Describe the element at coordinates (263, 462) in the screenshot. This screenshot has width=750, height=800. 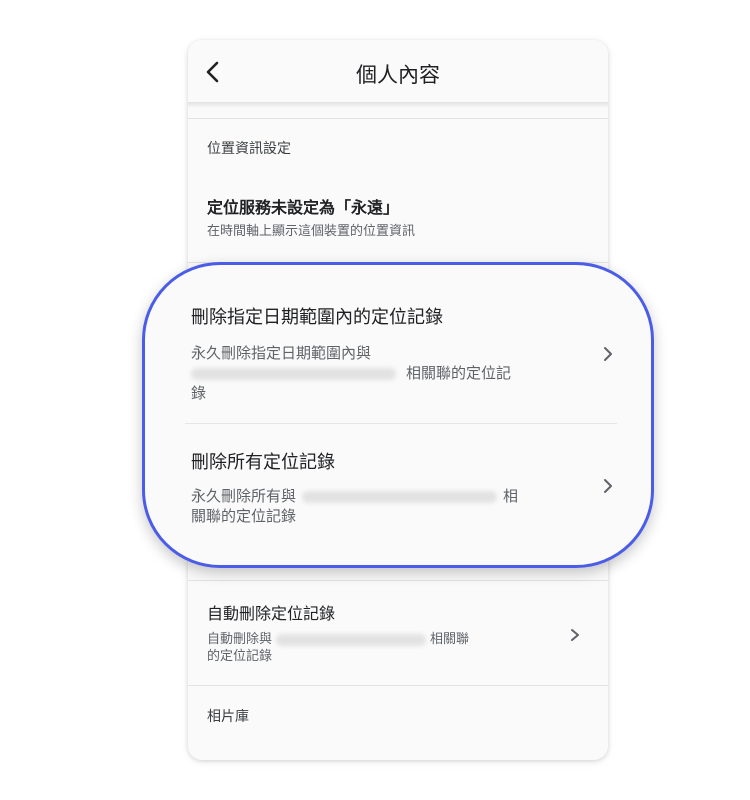
I see `delete-all-title: 刪除所有定位記錄` at that location.